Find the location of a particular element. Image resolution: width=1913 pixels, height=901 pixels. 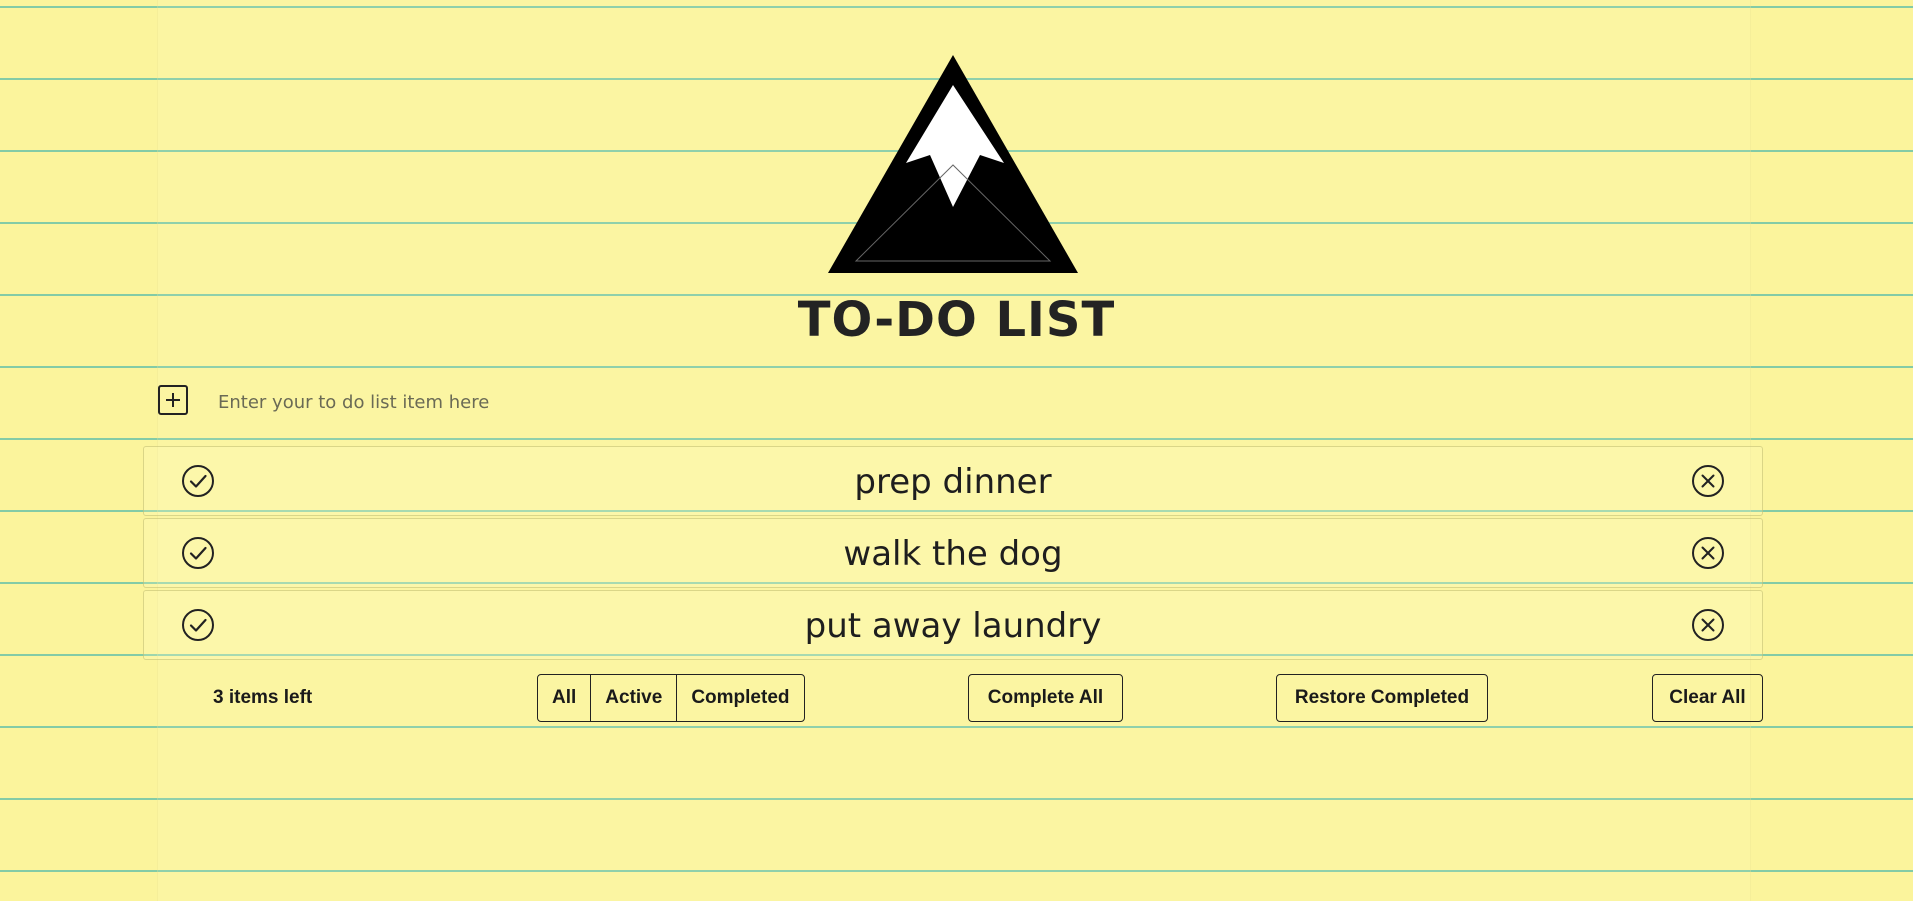

mountain-logo-icon is located at coordinates (953, 165).